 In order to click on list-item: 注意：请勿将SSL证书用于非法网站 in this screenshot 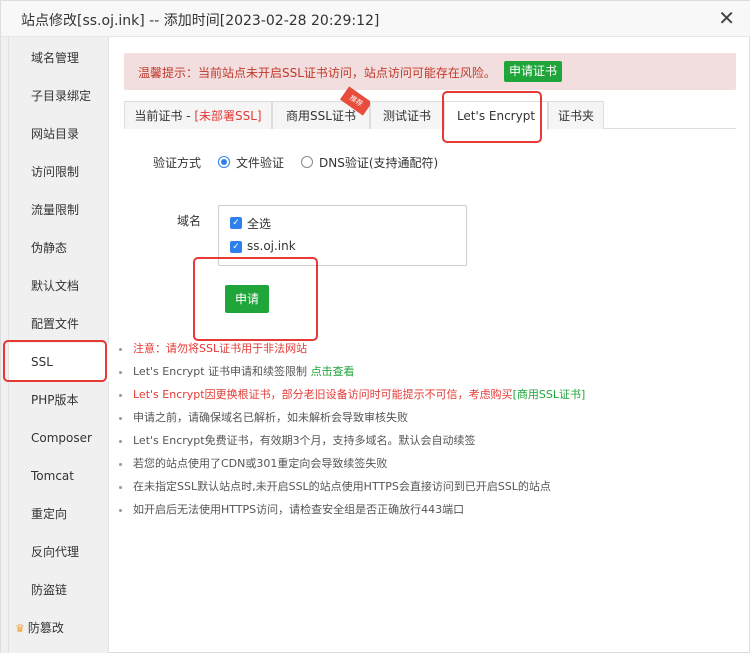, I will do `click(213, 350)`.